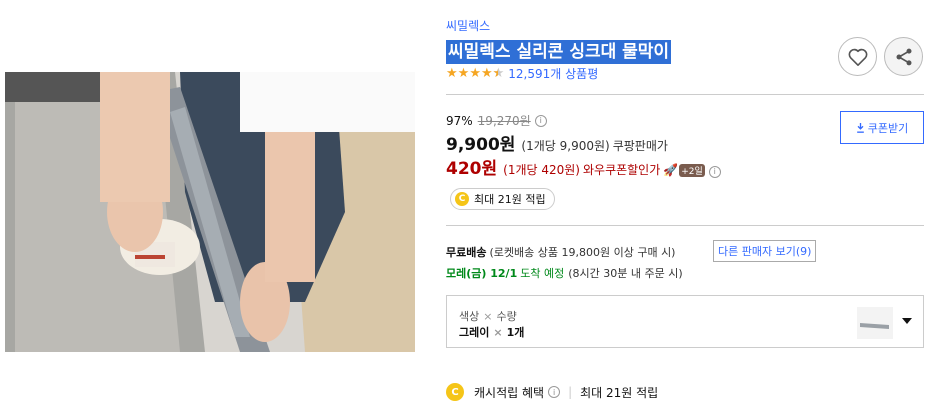 This screenshot has height=417, width=939. What do you see at coordinates (640, 146) in the screenshot?
I see `seller-price-label: 쿠팡판매가` at bounding box center [640, 146].